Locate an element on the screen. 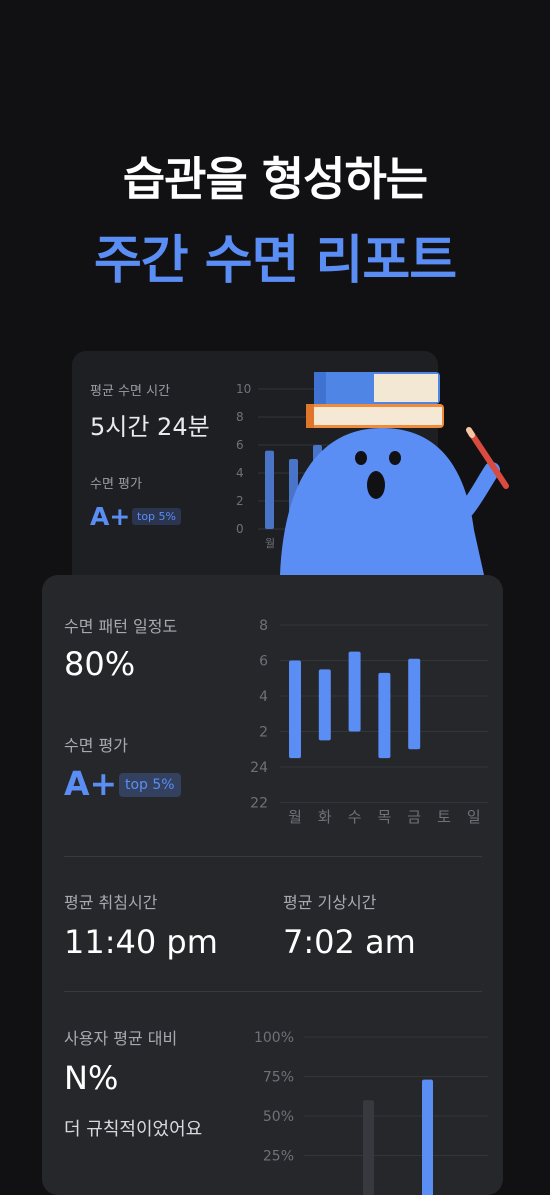 Image resolution: width=550 pixels, height=1195 pixels. y-tick: 2 is located at coordinates (263, 733).